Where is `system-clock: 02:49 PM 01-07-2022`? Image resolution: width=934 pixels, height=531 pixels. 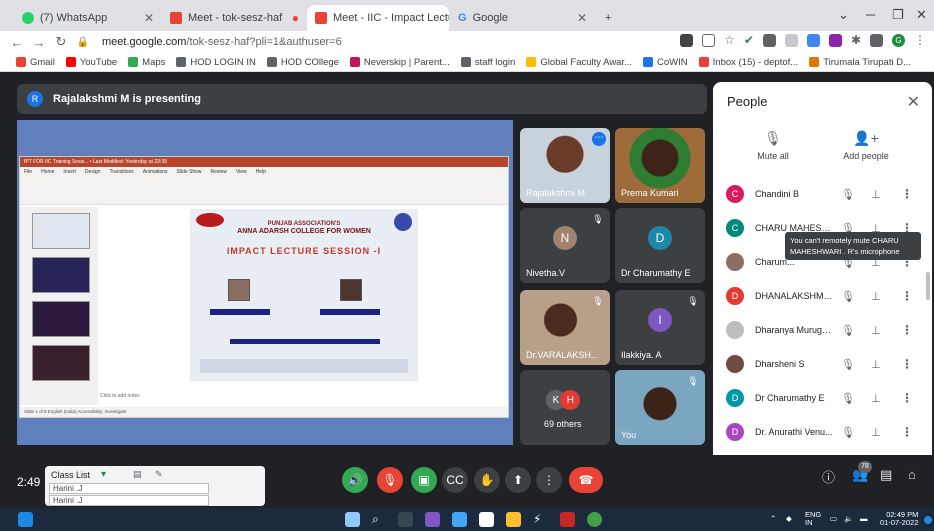
system-clock: 02:49 PM 01-07-2022 is located at coordinates (899, 519).